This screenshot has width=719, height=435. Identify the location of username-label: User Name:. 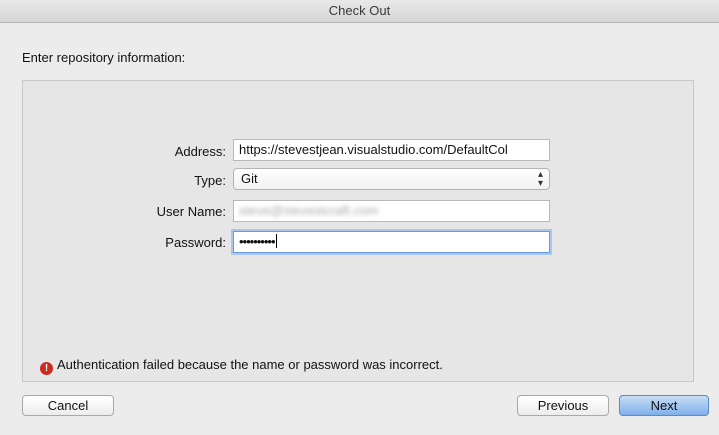
(191, 211).